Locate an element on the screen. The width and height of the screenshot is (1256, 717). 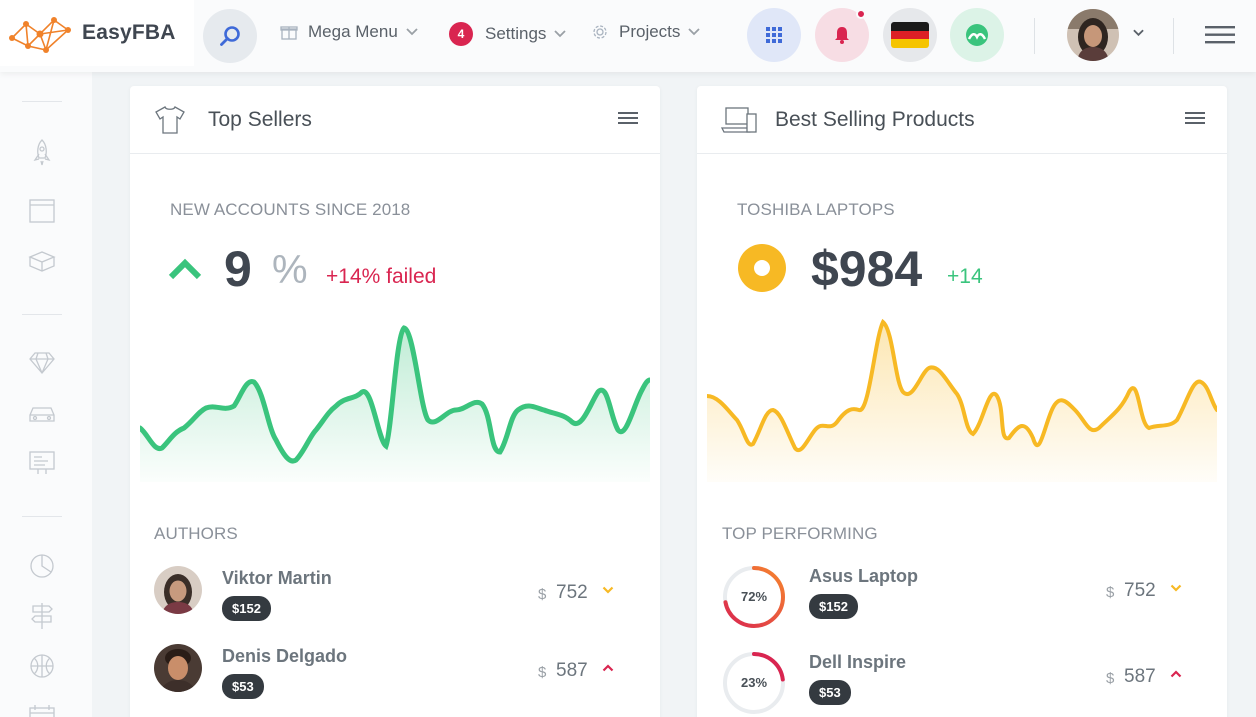
hamburger-menu-button is located at coordinates (1220, 37).